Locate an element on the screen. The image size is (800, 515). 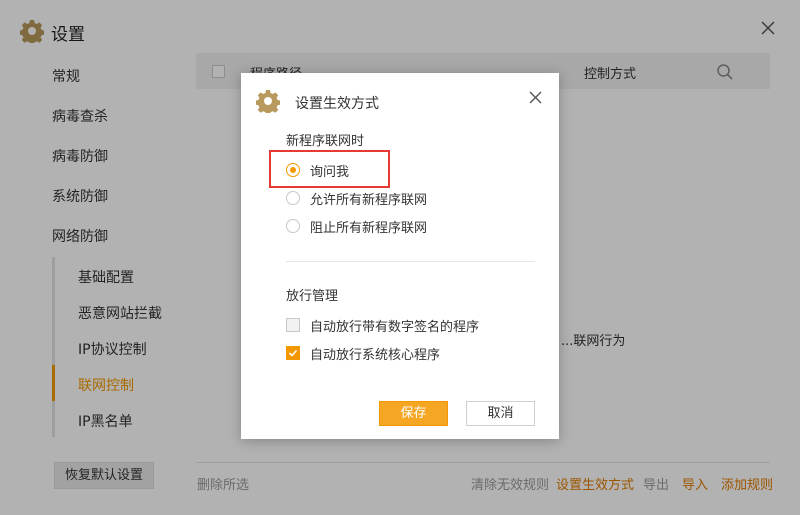
cancel-button: 取消 is located at coordinates (500, 413).